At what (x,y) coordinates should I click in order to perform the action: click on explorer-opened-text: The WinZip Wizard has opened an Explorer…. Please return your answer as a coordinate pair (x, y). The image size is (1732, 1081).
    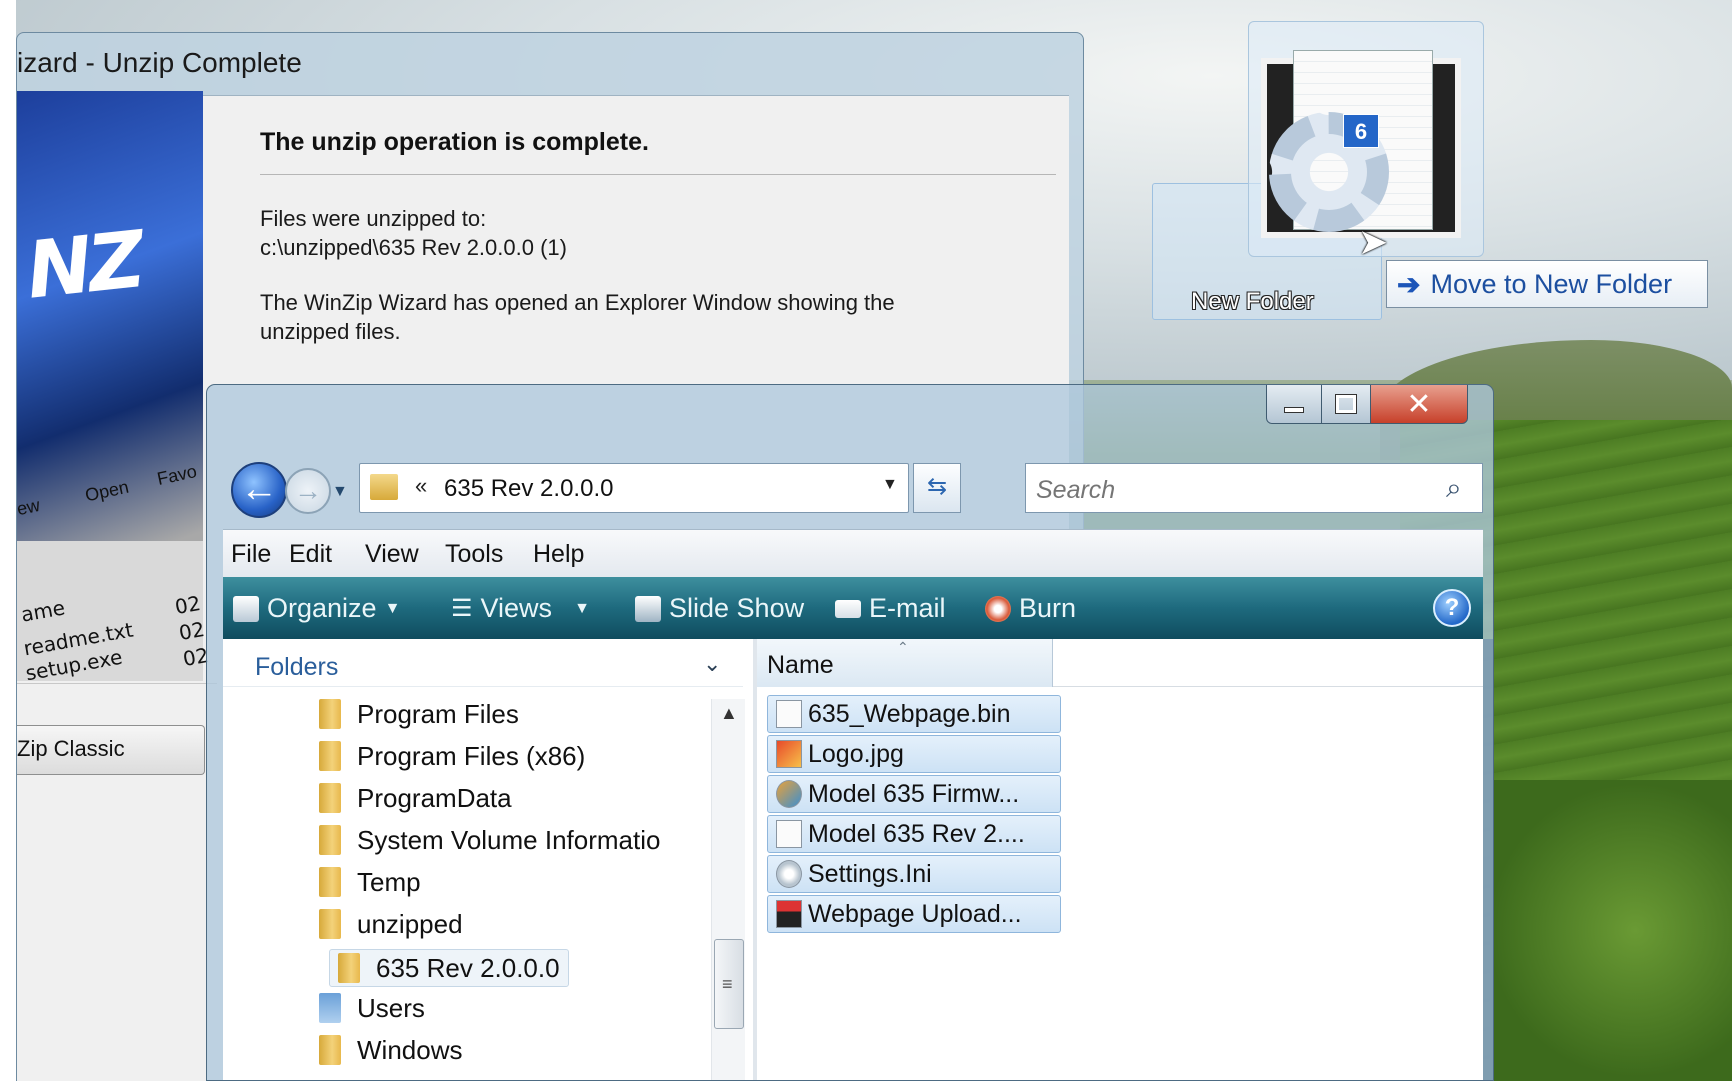
    Looking at the image, I should click on (577, 302).